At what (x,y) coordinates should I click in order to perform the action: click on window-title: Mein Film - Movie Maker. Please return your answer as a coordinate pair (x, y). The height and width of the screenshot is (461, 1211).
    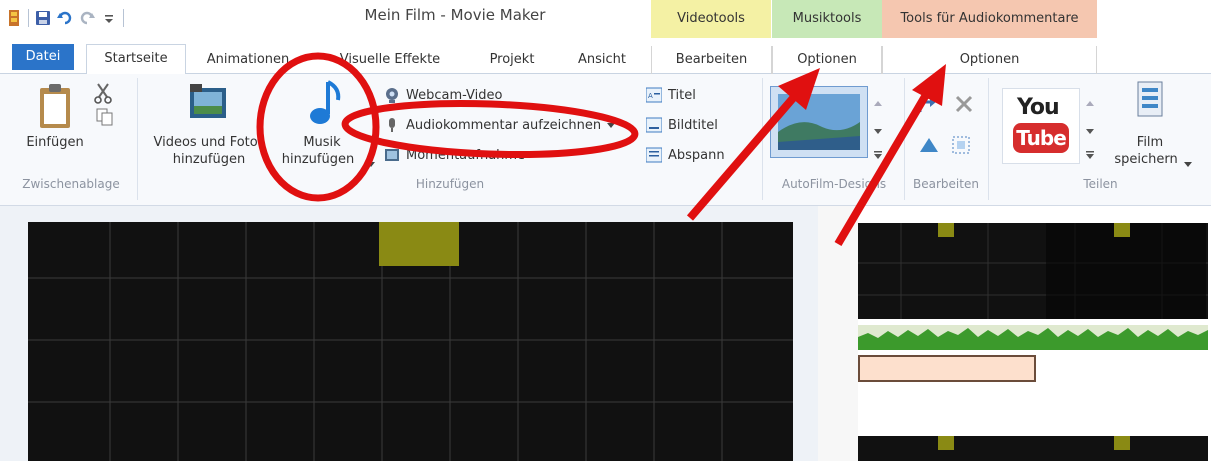
    Looking at the image, I should click on (455, 15).